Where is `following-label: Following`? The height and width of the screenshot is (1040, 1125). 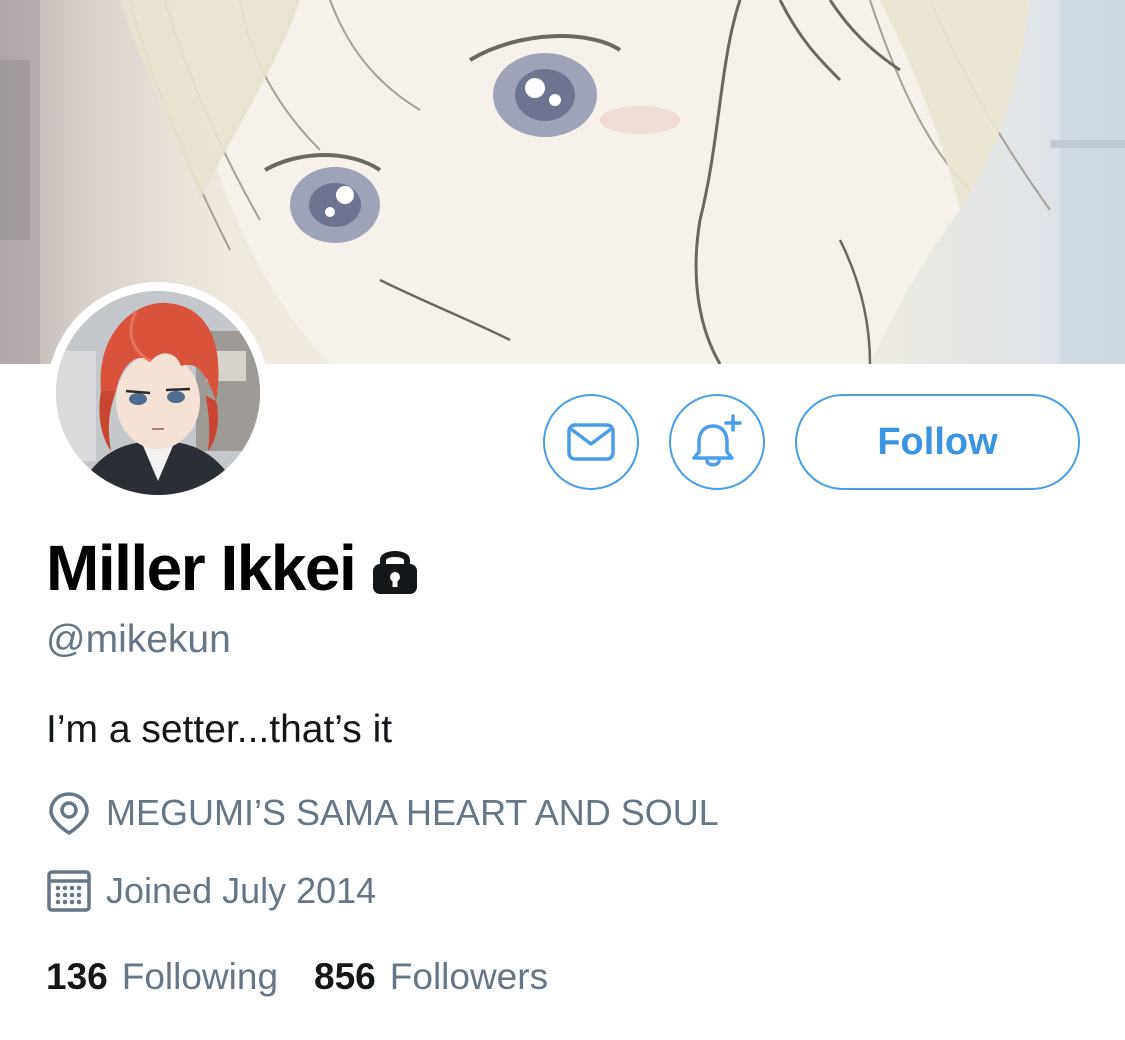 following-label: Following is located at coordinates (200, 976).